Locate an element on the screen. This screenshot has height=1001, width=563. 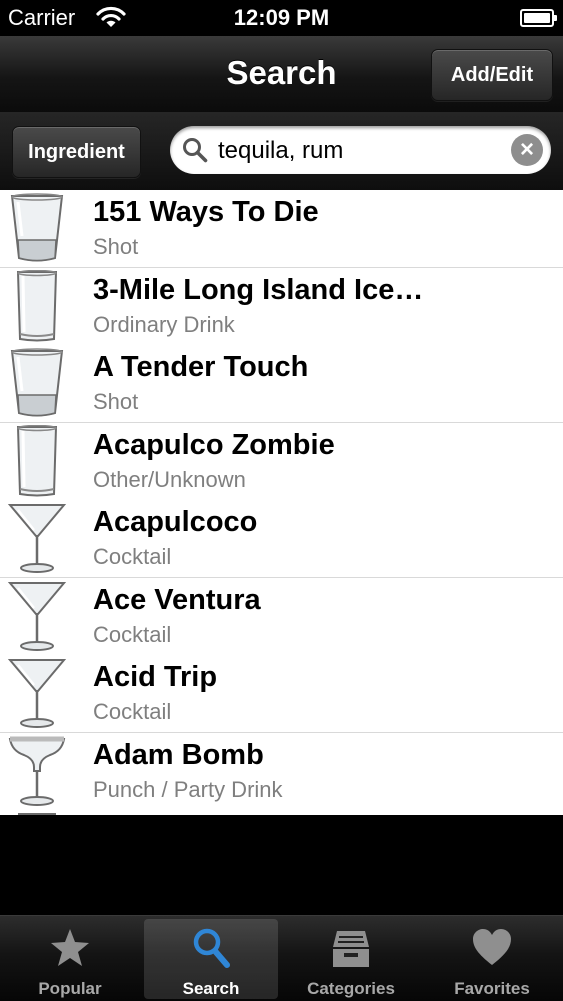
search-query: tequila, rum is located at coordinates (281, 150).